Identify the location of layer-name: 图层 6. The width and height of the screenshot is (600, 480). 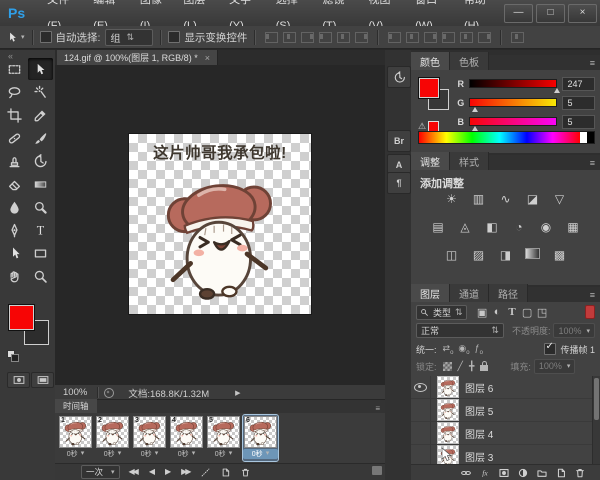
(479, 387).